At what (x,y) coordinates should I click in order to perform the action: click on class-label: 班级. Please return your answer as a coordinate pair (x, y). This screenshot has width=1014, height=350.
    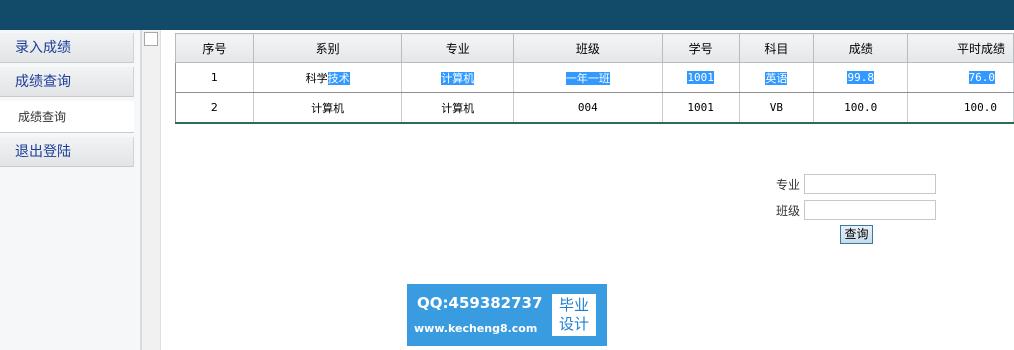
    Looking at the image, I should click on (788, 211).